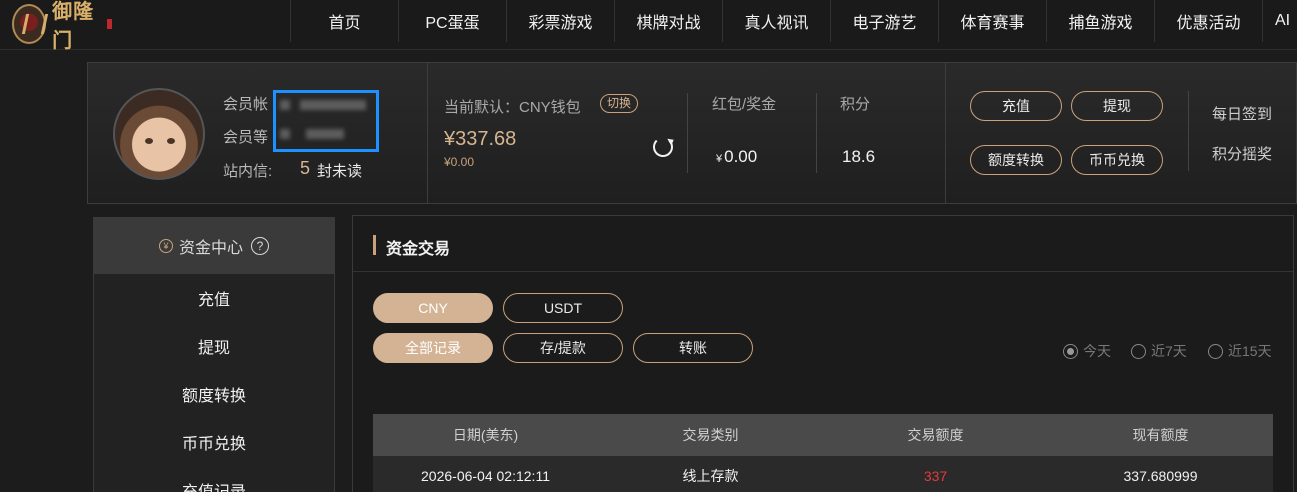  I want to click on level-label: 会员等, so click(246, 137).